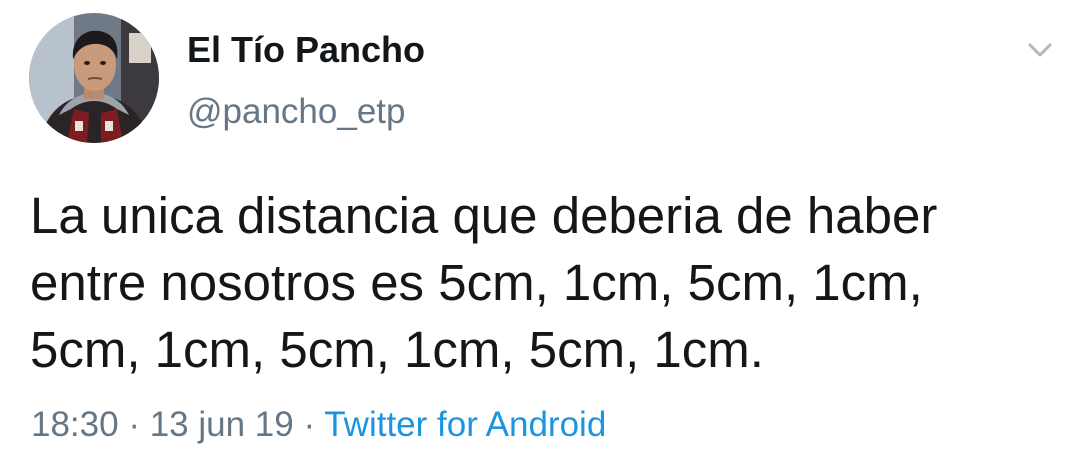 This screenshot has height=462, width=1080. I want to click on avatar, so click(94, 78).